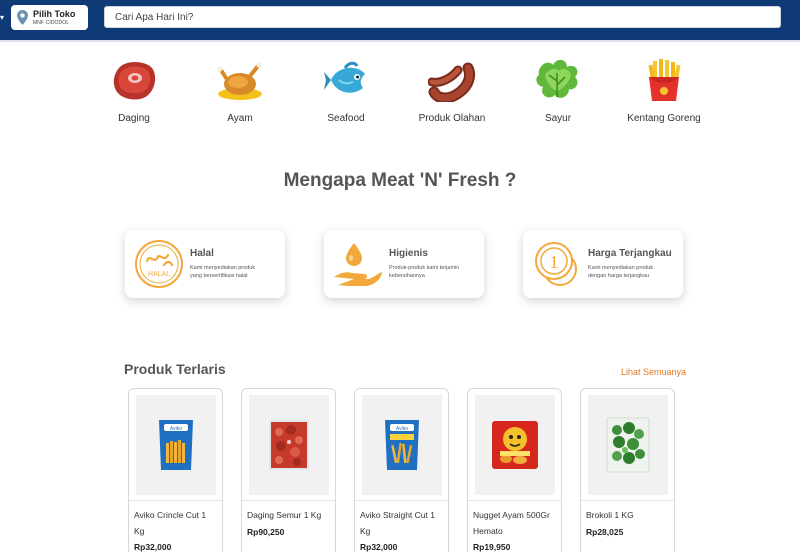 This screenshot has width=800, height=552. What do you see at coordinates (346, 118) in the screenshot?
I see `category-label: Seafood` at bounding box center [346, 118].